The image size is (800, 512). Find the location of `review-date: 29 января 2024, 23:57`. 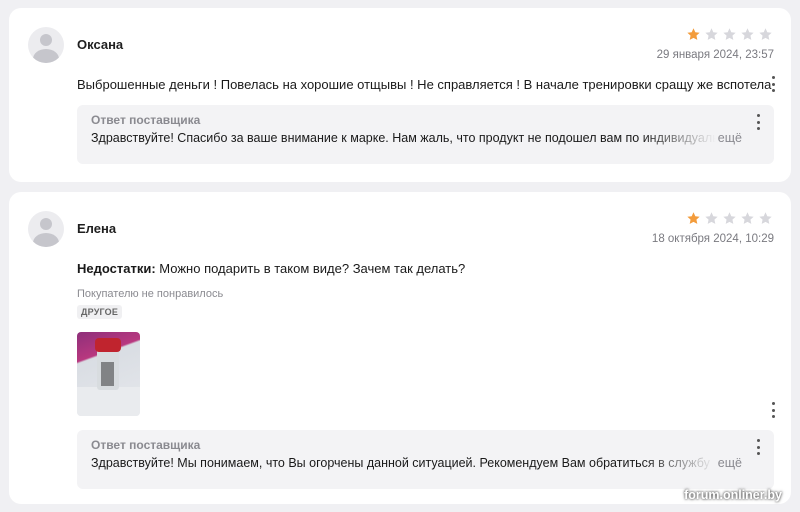

review-date: 29 января 2024, 23:57 is located at coordinates (715, 55).